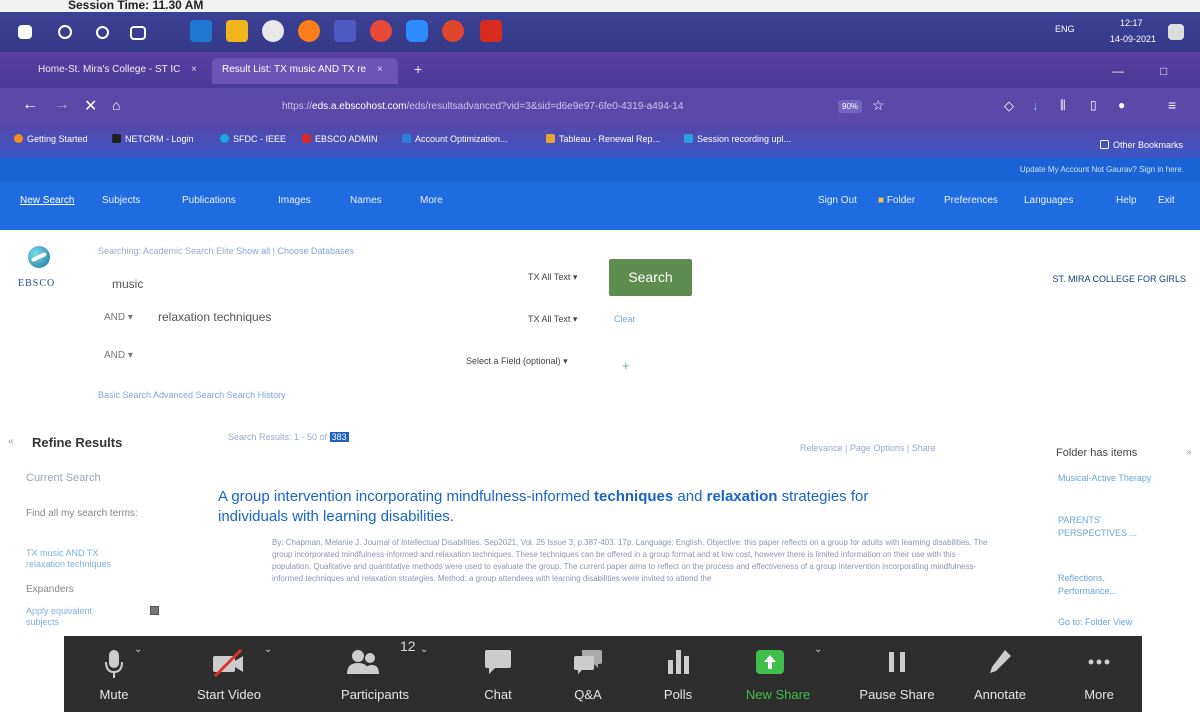  What do you see at coordinates (896, 200) in the screenshot?
I see `nav-folder: ■ Folder` at bounding box center [896, 200].